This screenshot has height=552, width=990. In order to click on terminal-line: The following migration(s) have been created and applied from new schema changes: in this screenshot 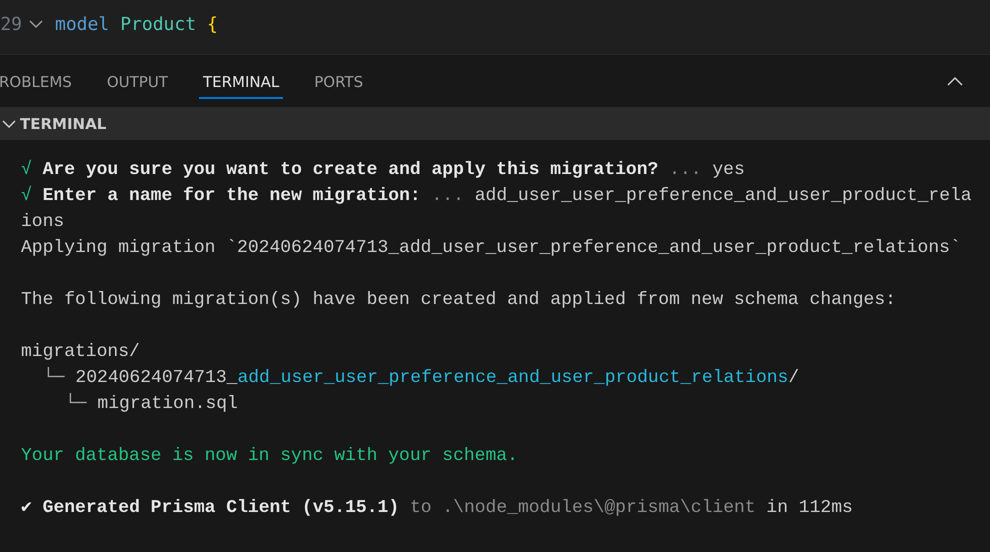, I will do `click(459, 300)`.